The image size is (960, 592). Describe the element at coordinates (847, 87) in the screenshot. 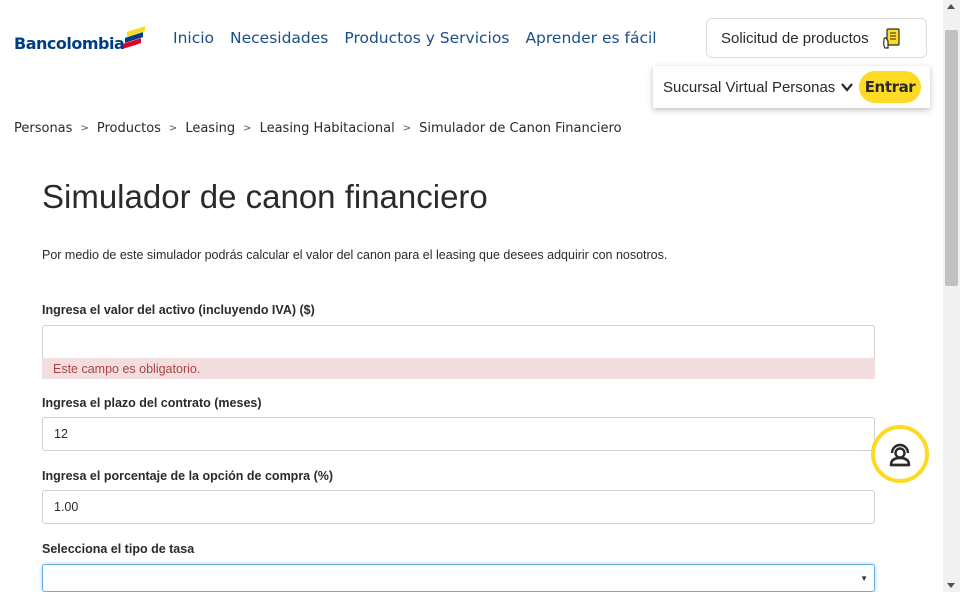

I see `chevron-down-icon` at that location.